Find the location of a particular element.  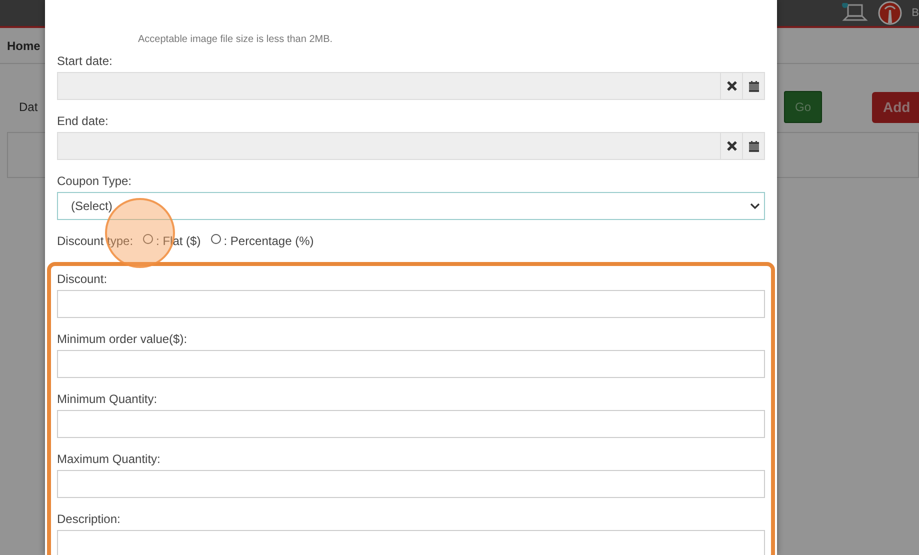

field-label: Minimum Quantity: is located at coordinates (107, 399).